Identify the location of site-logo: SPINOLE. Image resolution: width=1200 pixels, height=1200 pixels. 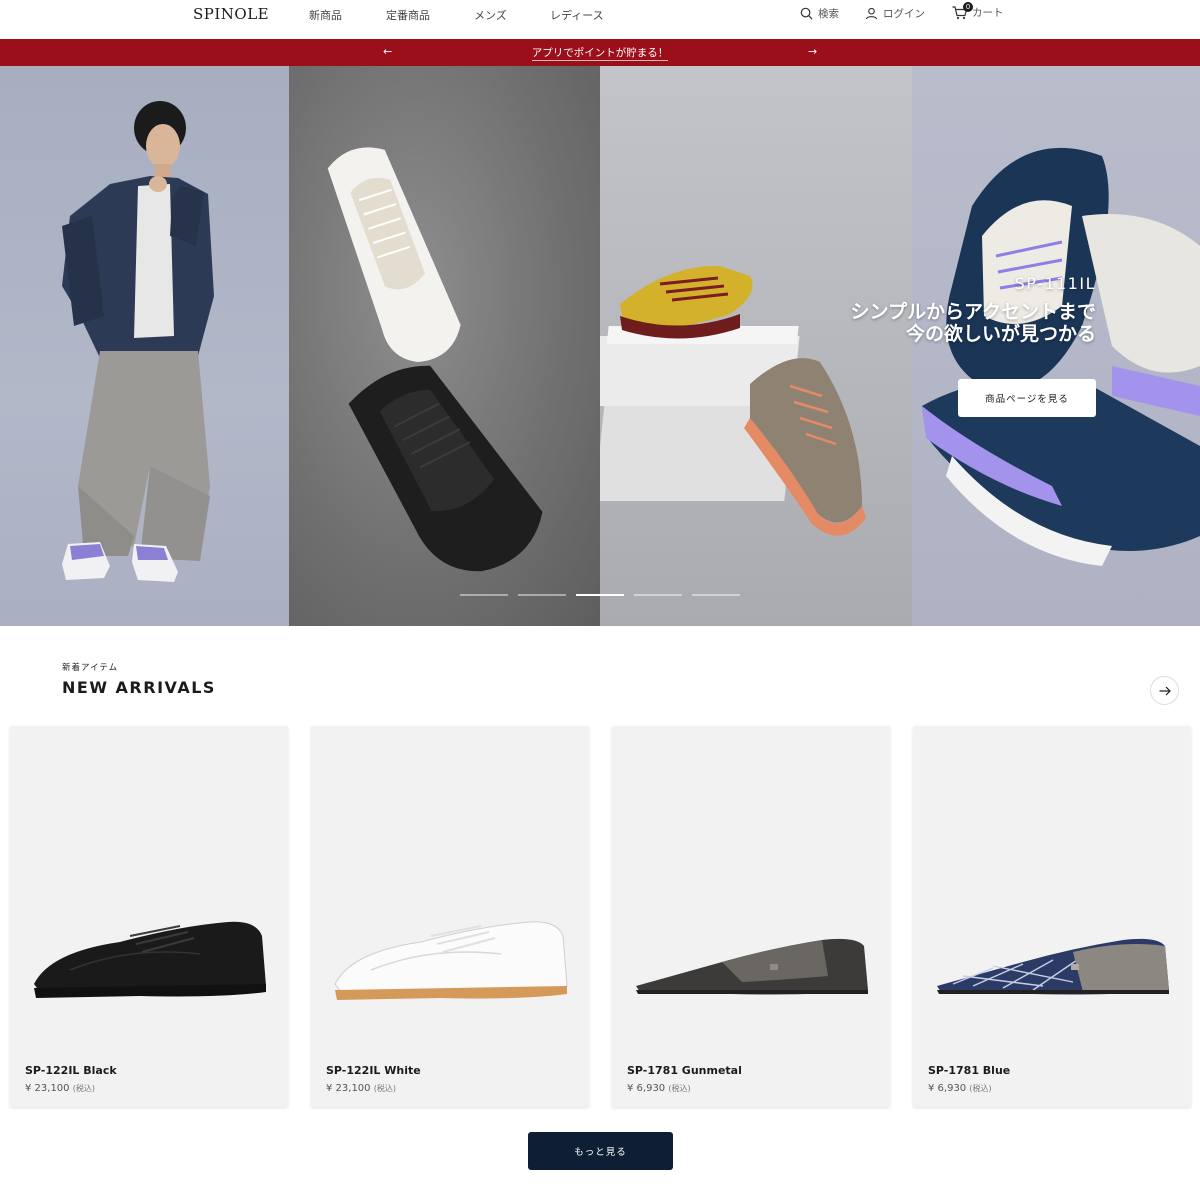
(231, 14).